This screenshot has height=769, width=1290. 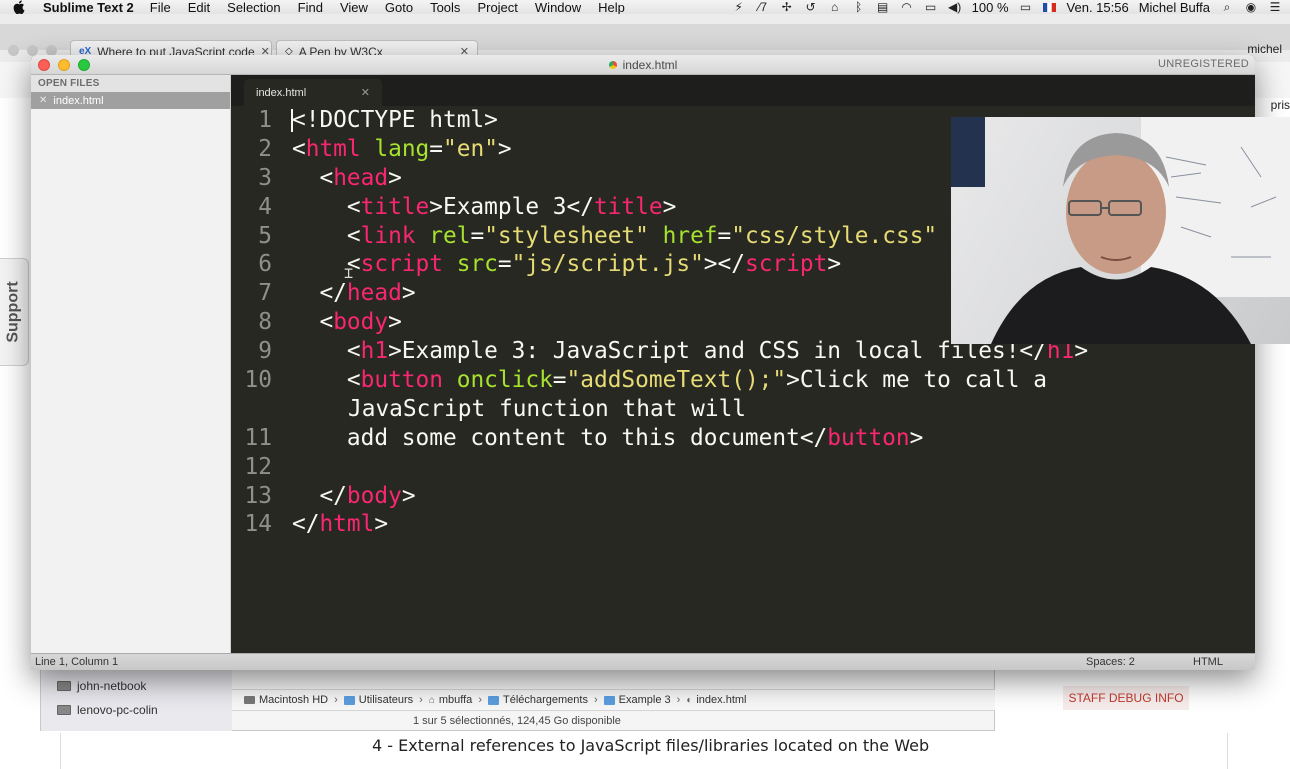 What do you see at coordinates (955, 7) in the screenshot?
I see `volume-icon: ◀)` at bounding box center [955, 7].